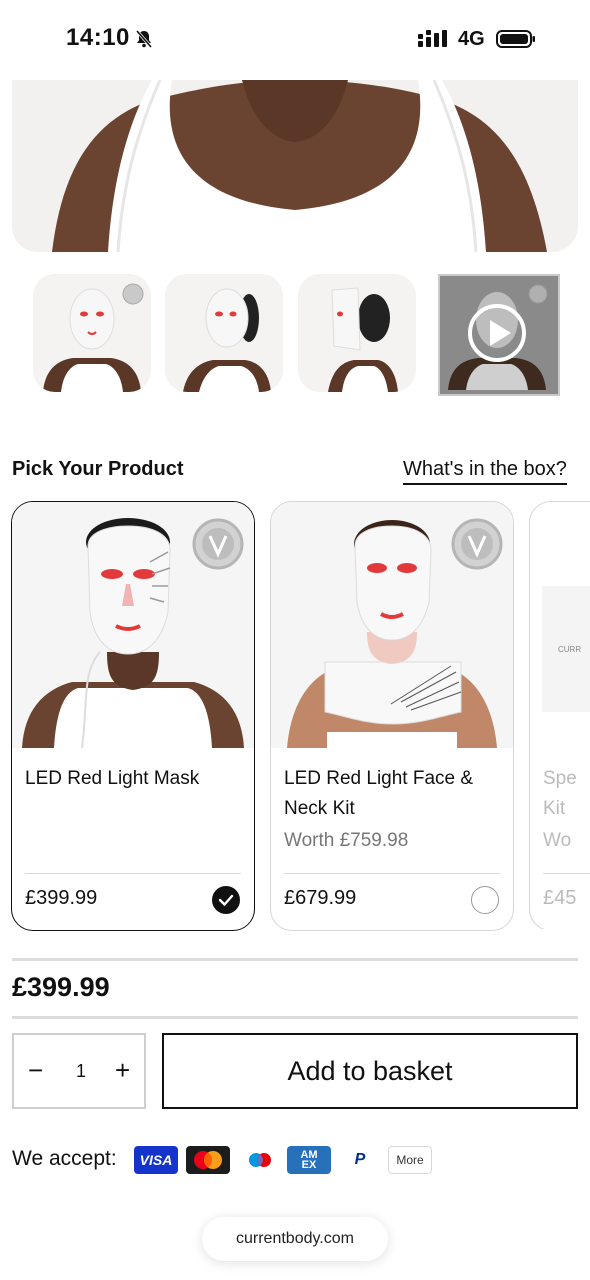  What do you see at coordinates (61, 987) in the screenshot?
I see `total-price: £399.99` at bounding box center [61, 987].